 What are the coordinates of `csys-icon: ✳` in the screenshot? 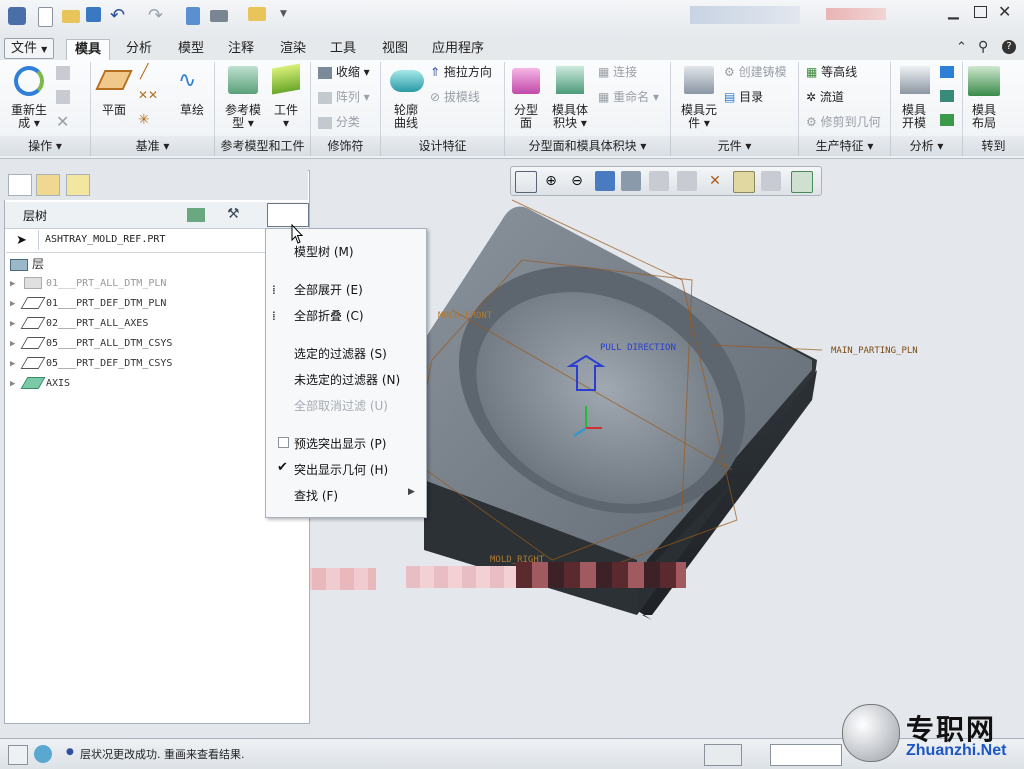 It's located at (144, 120).